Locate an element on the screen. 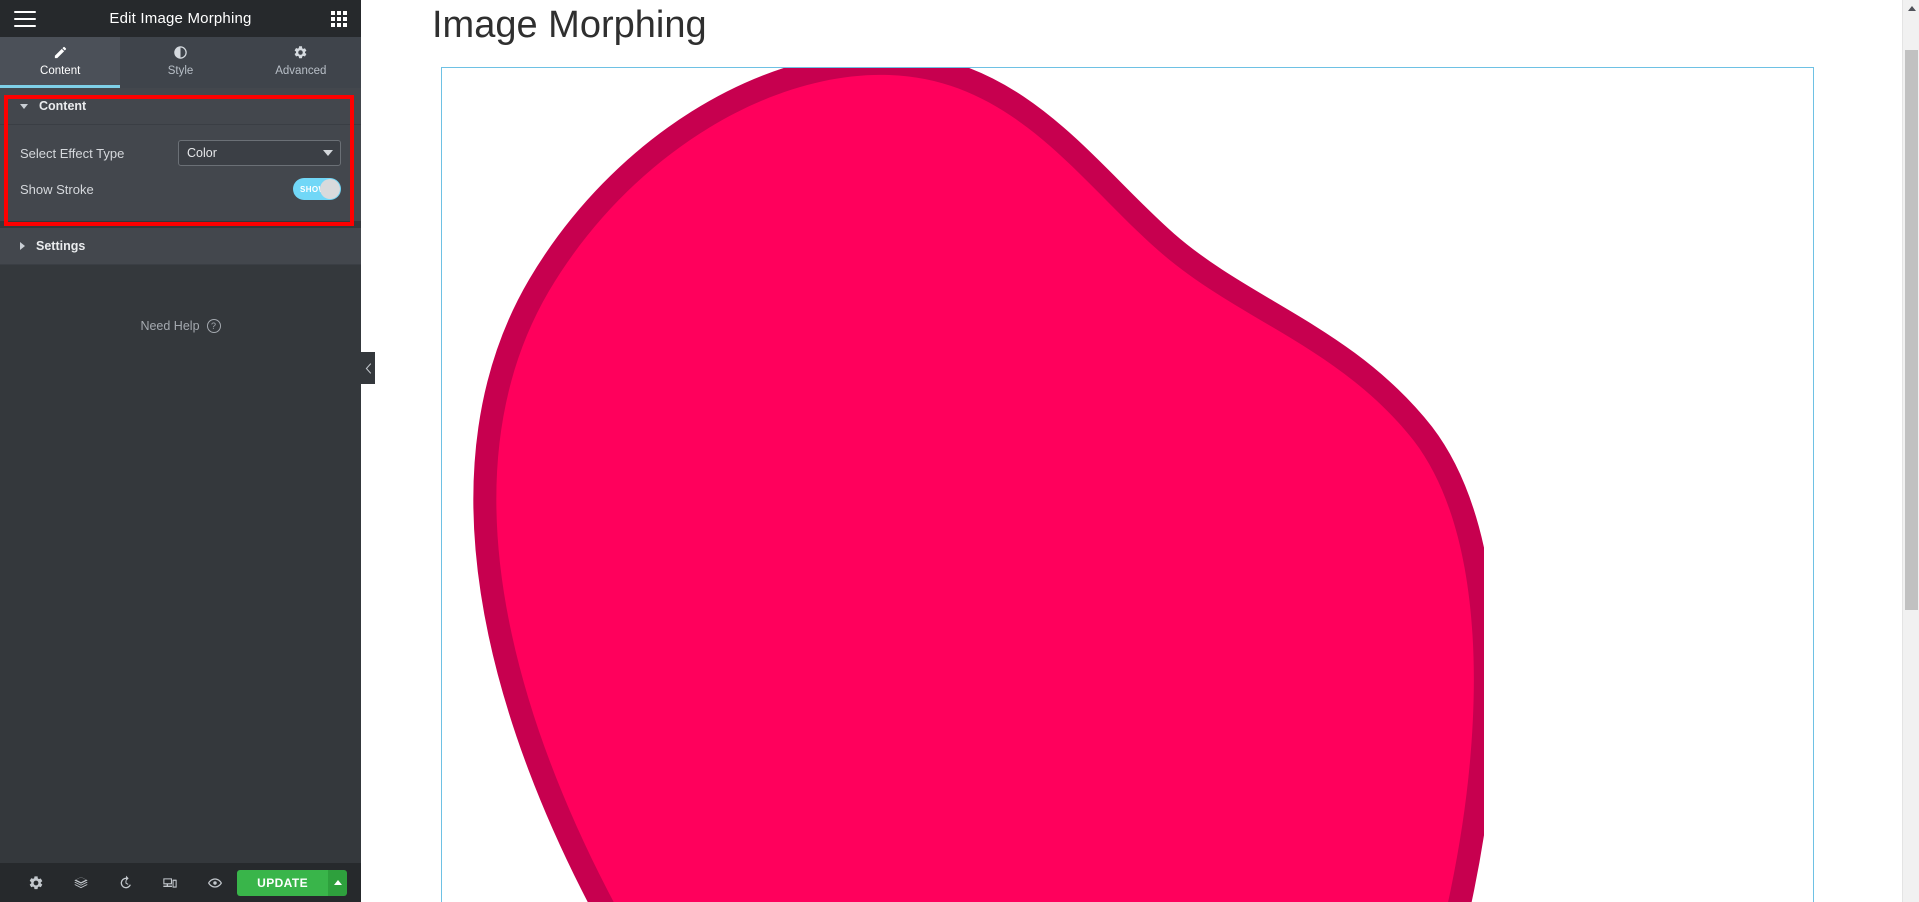  hamburger-icon is located at coordinates (25, 18).